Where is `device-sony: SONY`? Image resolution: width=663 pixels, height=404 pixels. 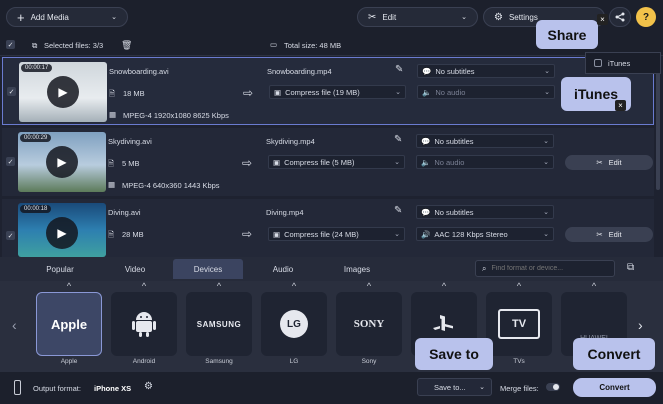 device-sony: SONY is located at coordinates (369, 324).